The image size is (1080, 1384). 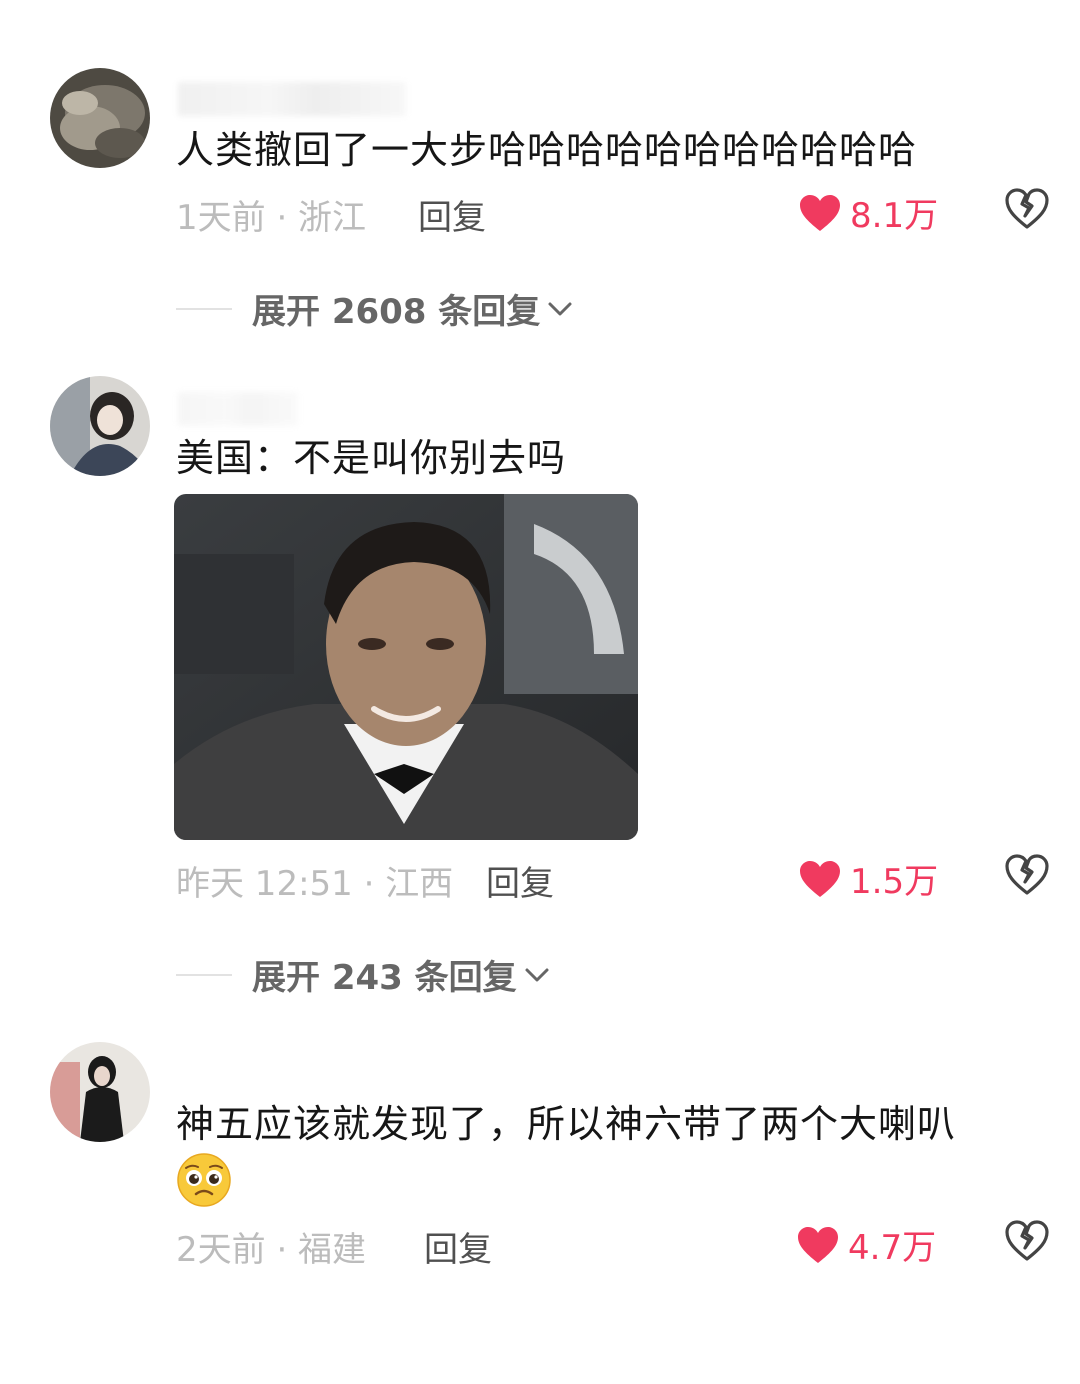 What do you see at coordinates (271, 1250) in the screenshot?
I see `comment-meta: 2天前 · 福建` at bounding box center [271, 1250].